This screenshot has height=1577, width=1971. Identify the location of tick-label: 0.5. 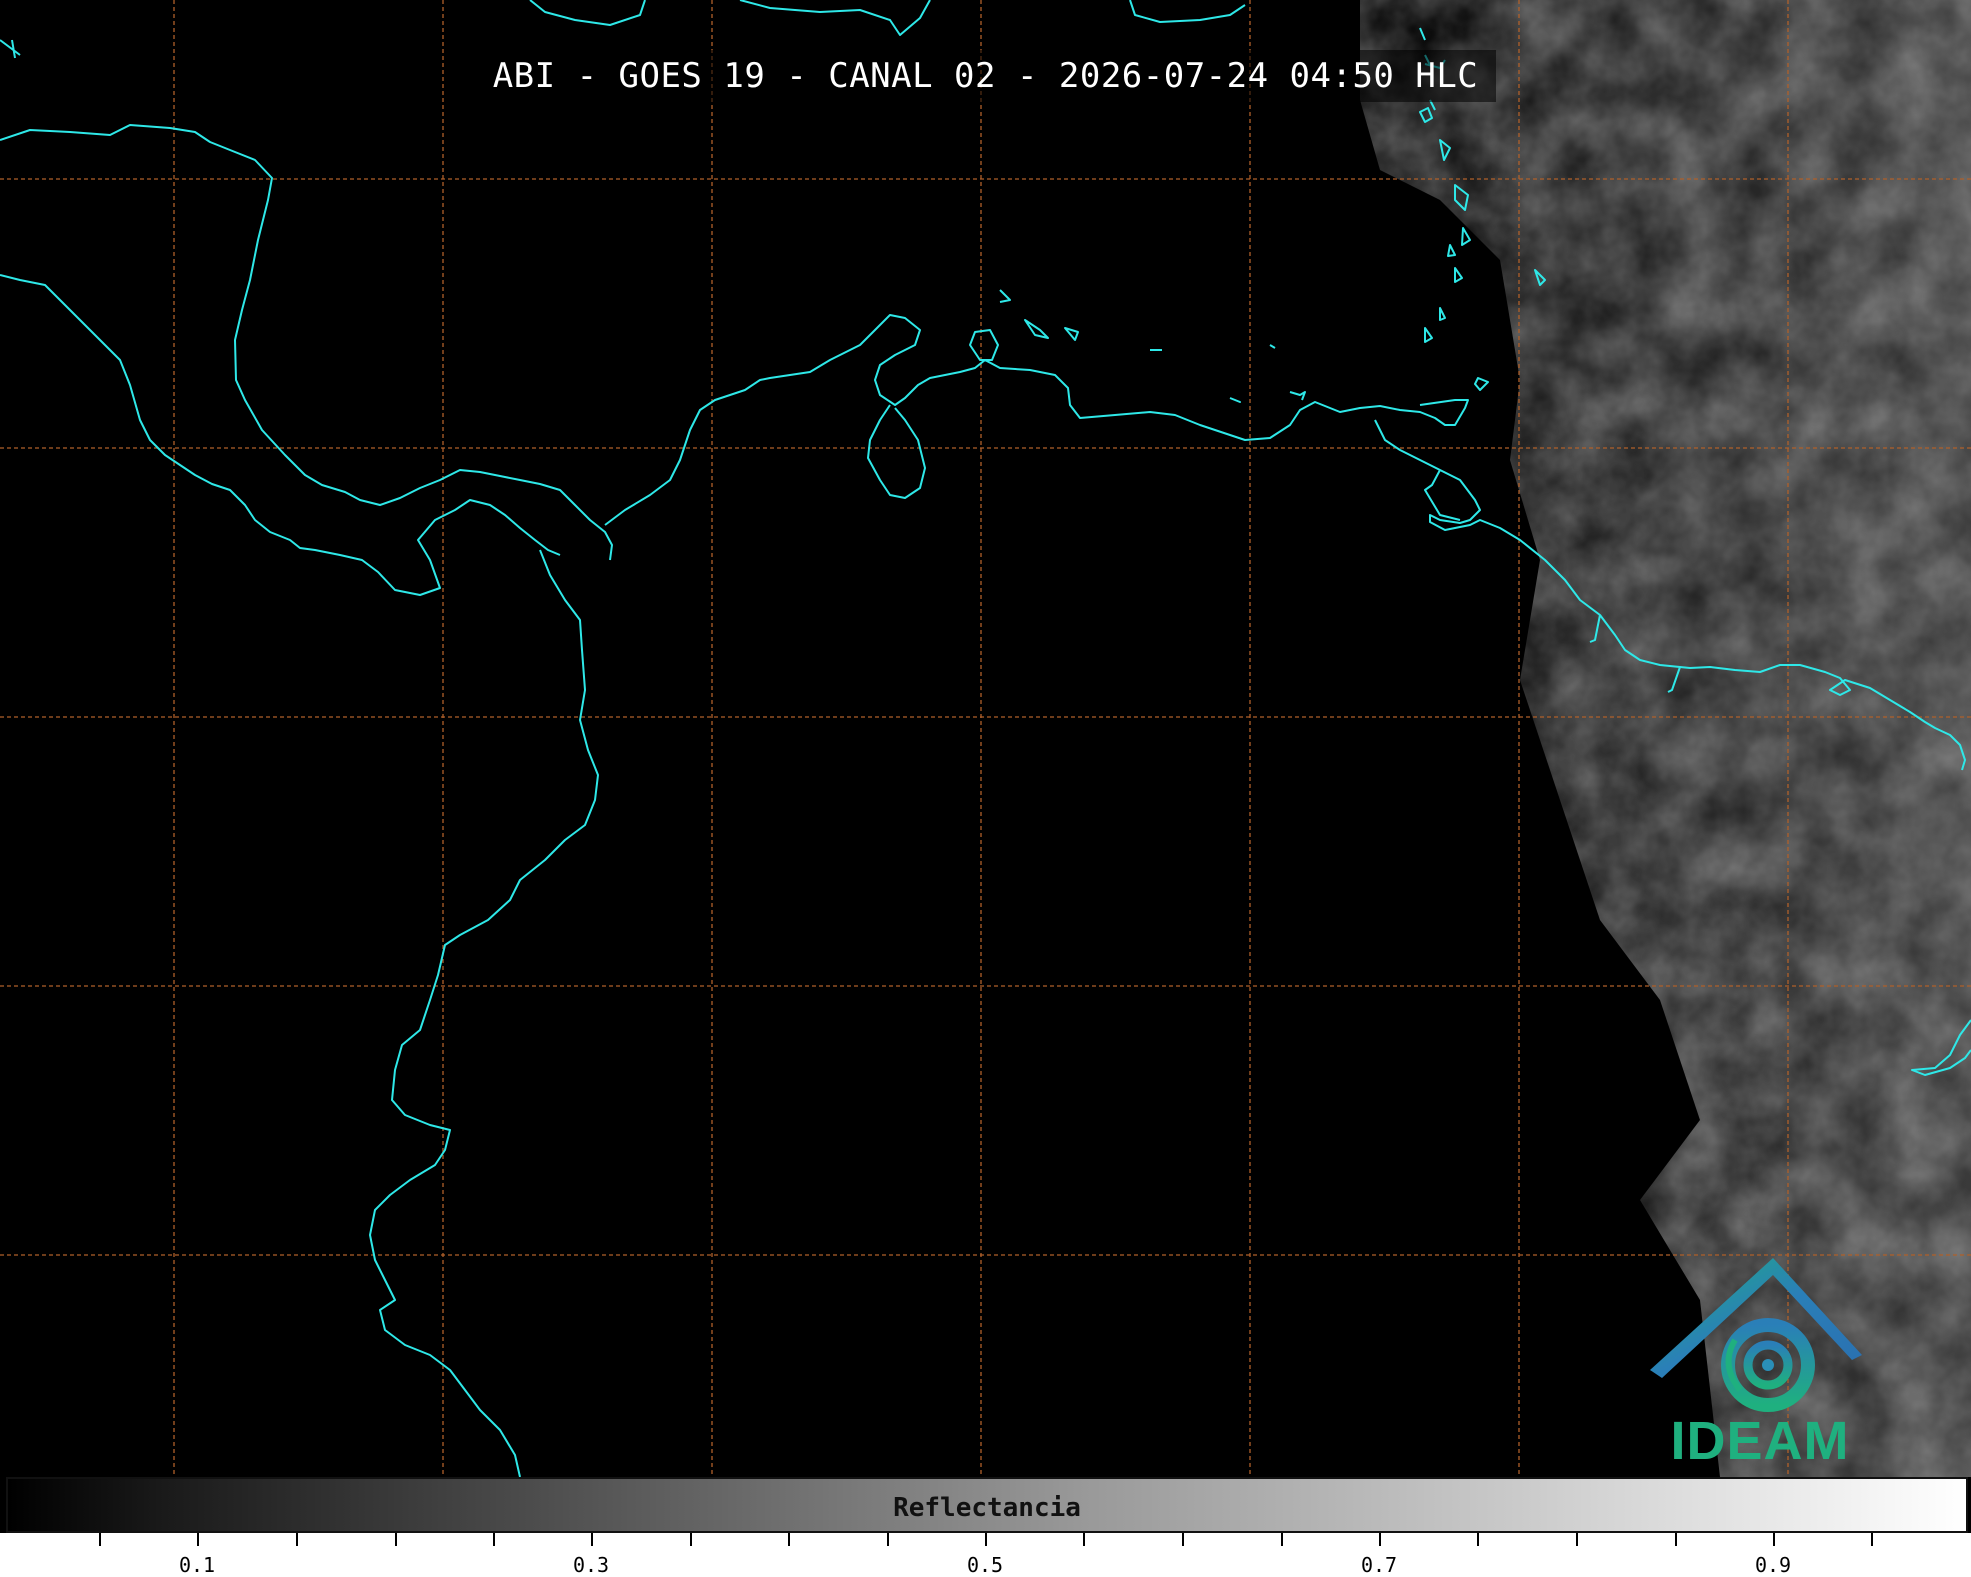
(985, 1565).